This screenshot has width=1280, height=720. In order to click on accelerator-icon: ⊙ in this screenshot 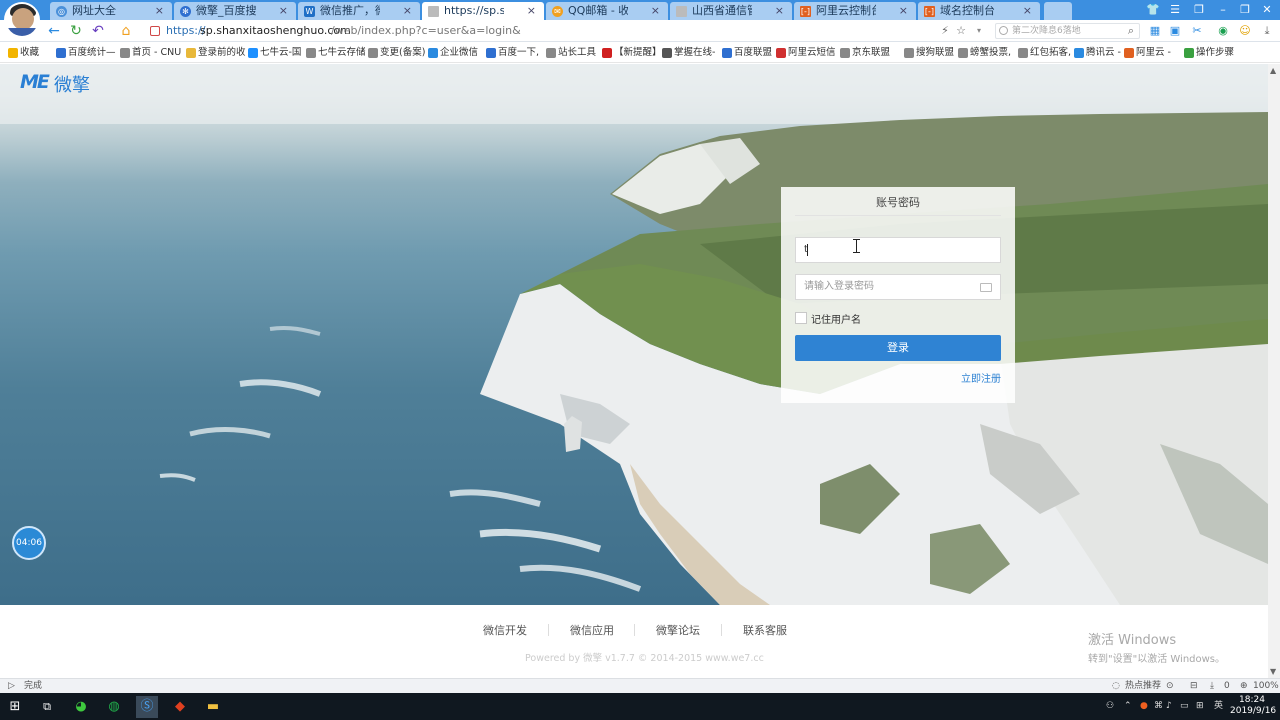, I will do `click(1170, 686)`.